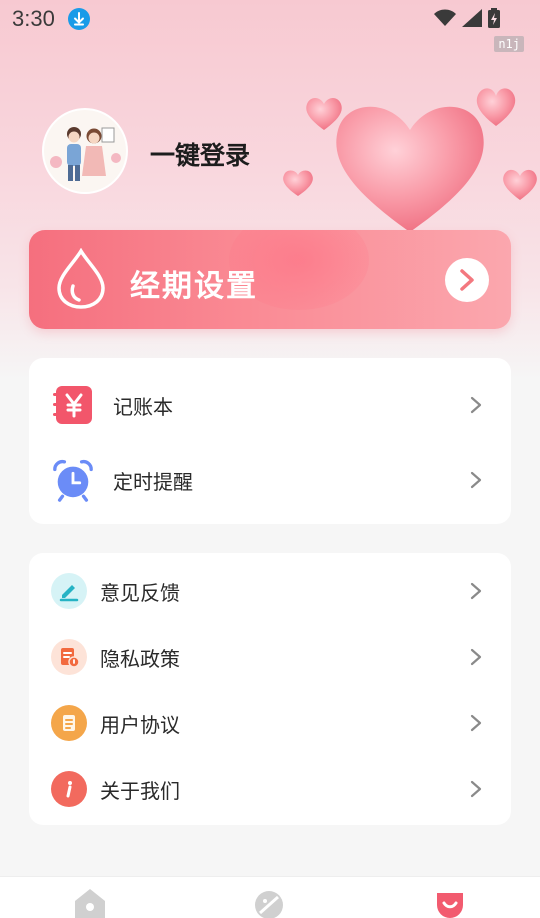  Describe the element at coordinates (270, 480) in the screenshot. I see `list-item-reminder: 定时提醒` at that location.